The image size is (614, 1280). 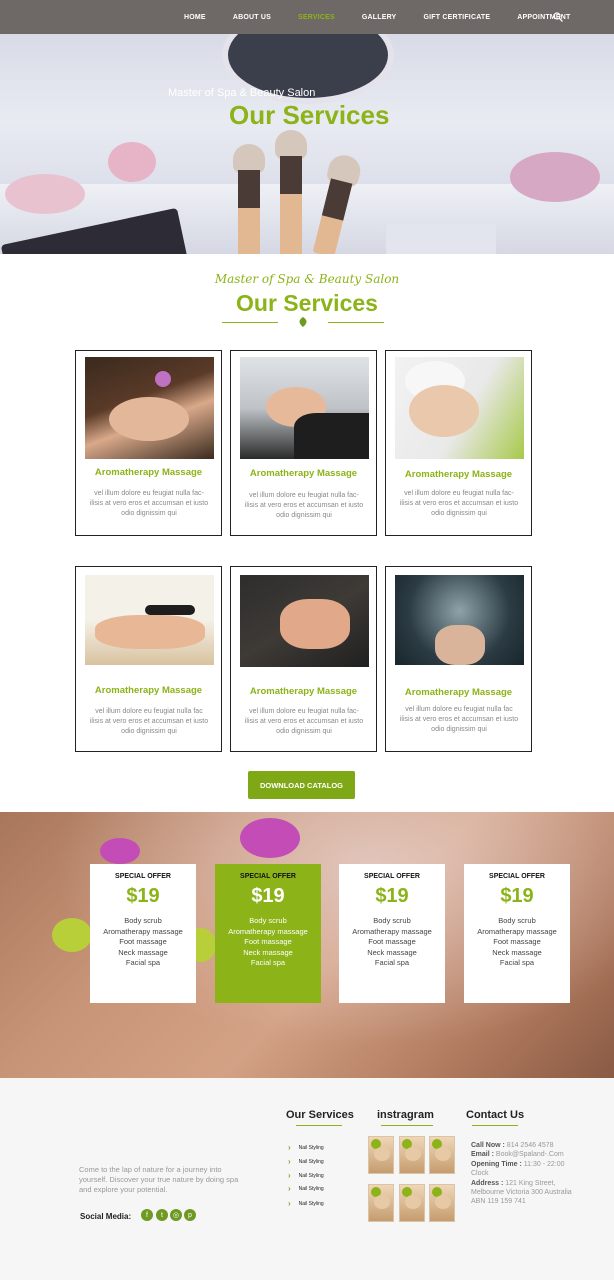 What do you see at coordinates (195, 17) in the screenshot?
I see `nav-home: HOME` at bounding box center [195, 17].